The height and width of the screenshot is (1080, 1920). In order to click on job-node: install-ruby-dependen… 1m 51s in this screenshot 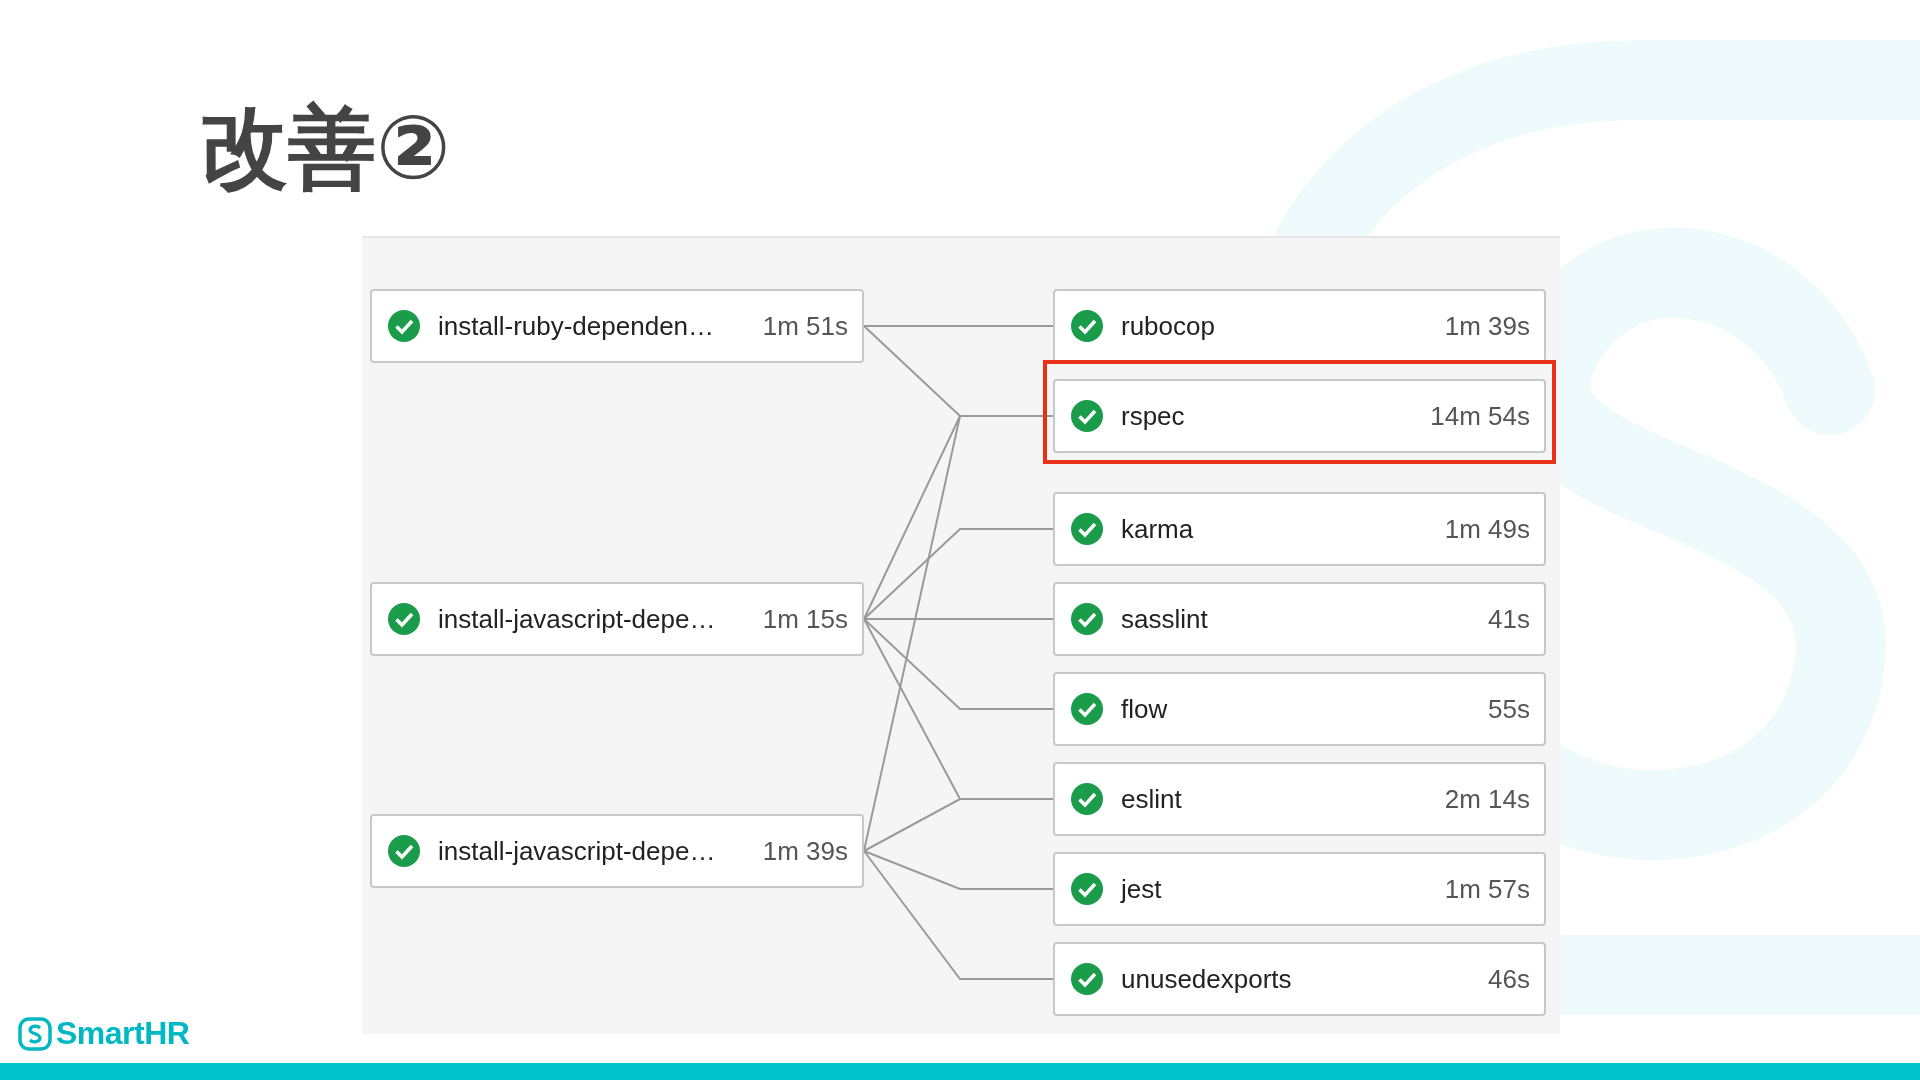, I will do `click(617, 326)`.